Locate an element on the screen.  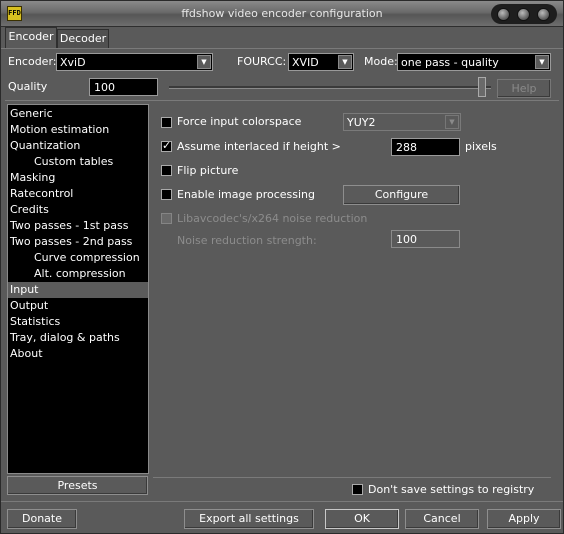
encoder-select: XviD ▼ is located at coordinates (134, 62).